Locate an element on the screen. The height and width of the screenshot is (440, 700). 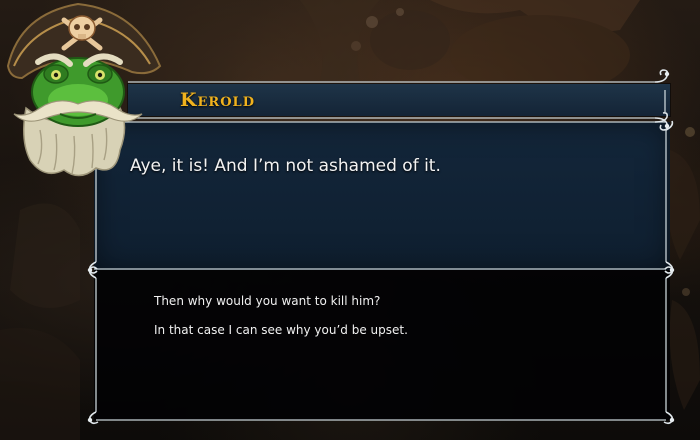
speaker-portrait is located at coordinates (84, 89).